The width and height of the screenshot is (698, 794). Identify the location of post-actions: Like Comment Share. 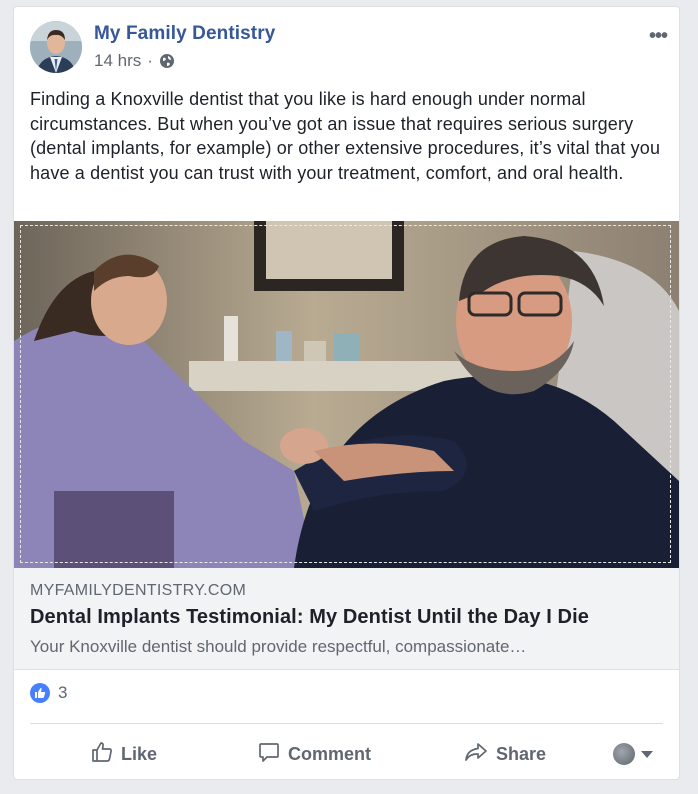
(346, 754).